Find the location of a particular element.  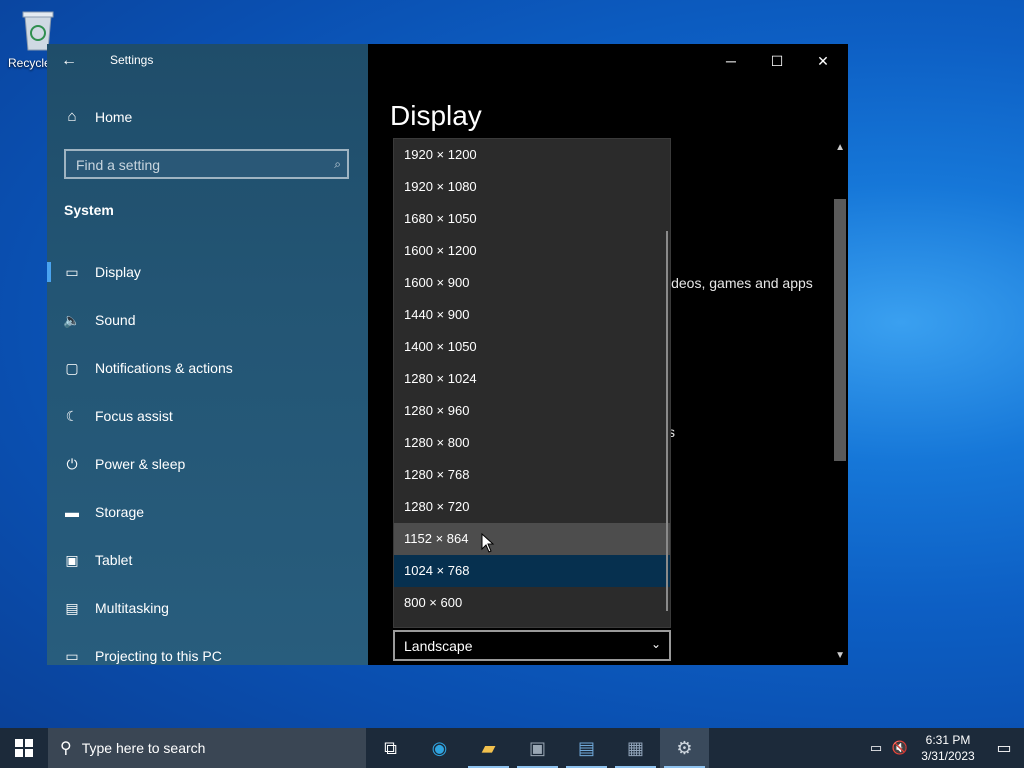

search-icon: ⌕ is located at coordinates (337, 164).